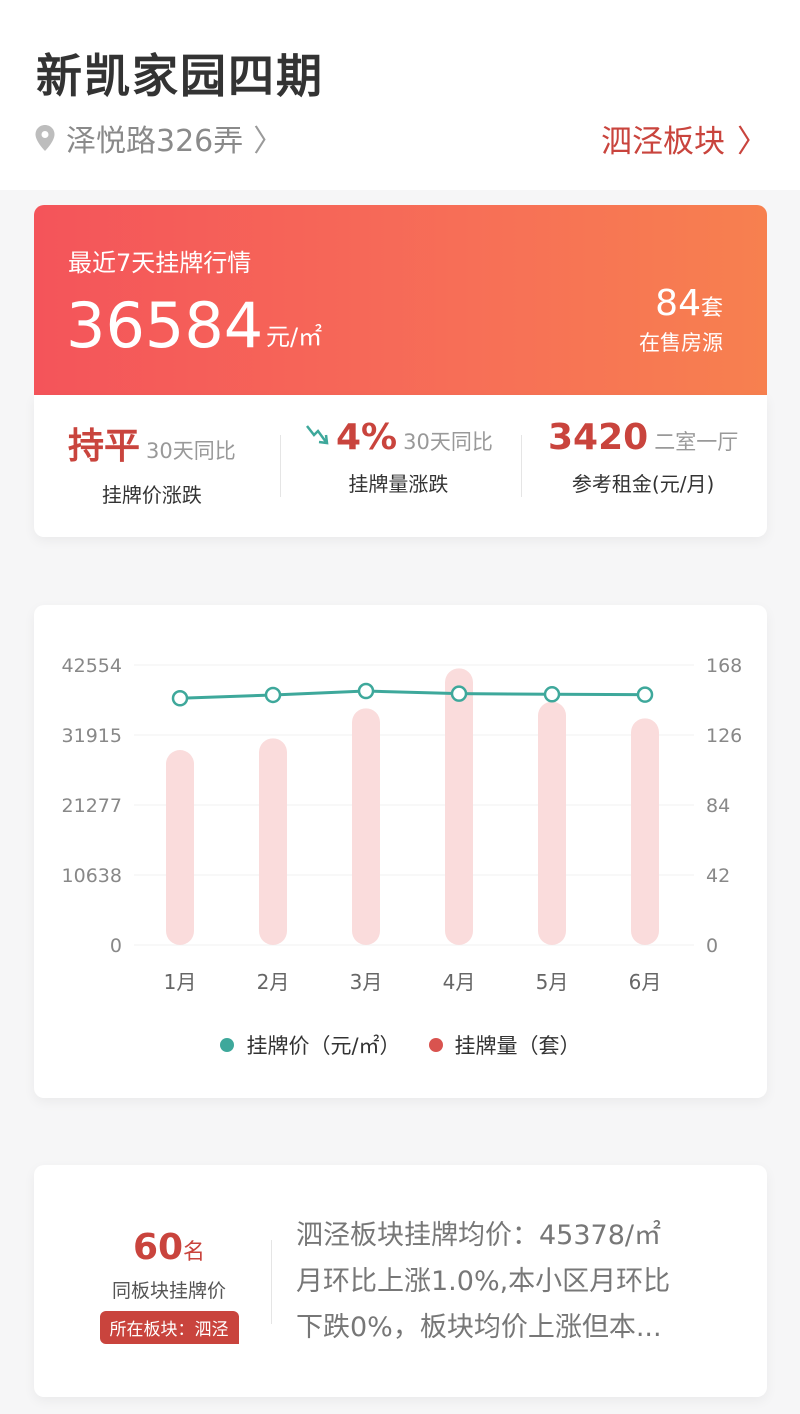 This screenshot has width=800, height=1414. I want to click on chart-legend: 挂牌价（元/㎡） 挂牌量（套）, so click(400, 1045).